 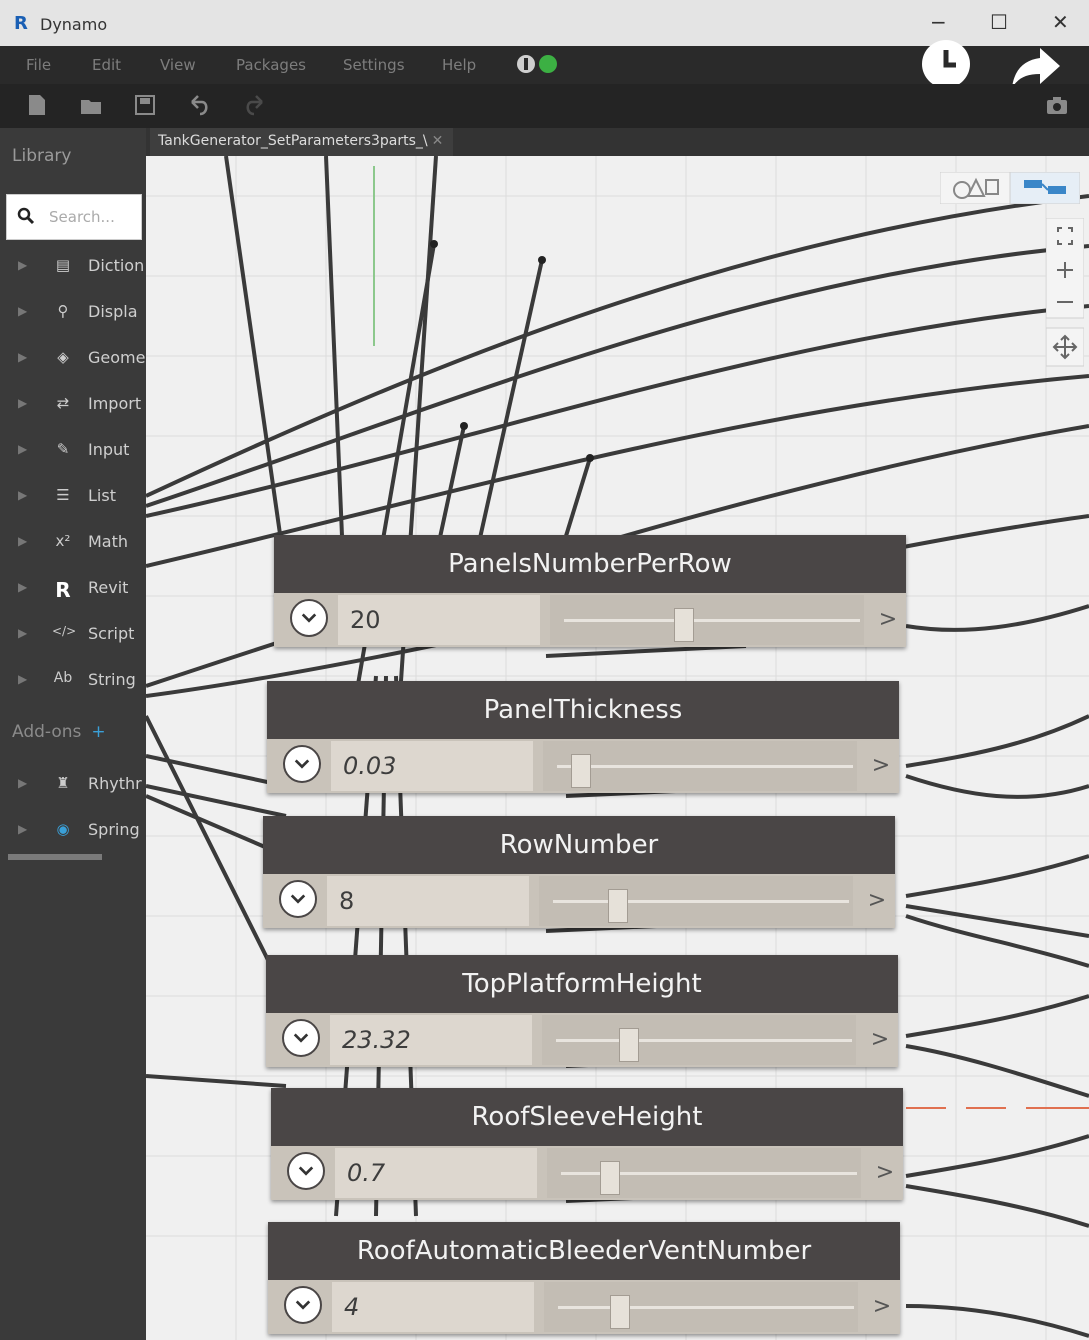 What do you see at coordinates (271, 65) in the screenshot?
I see `menu-packages: Packages` at bounding box center [271, 65].